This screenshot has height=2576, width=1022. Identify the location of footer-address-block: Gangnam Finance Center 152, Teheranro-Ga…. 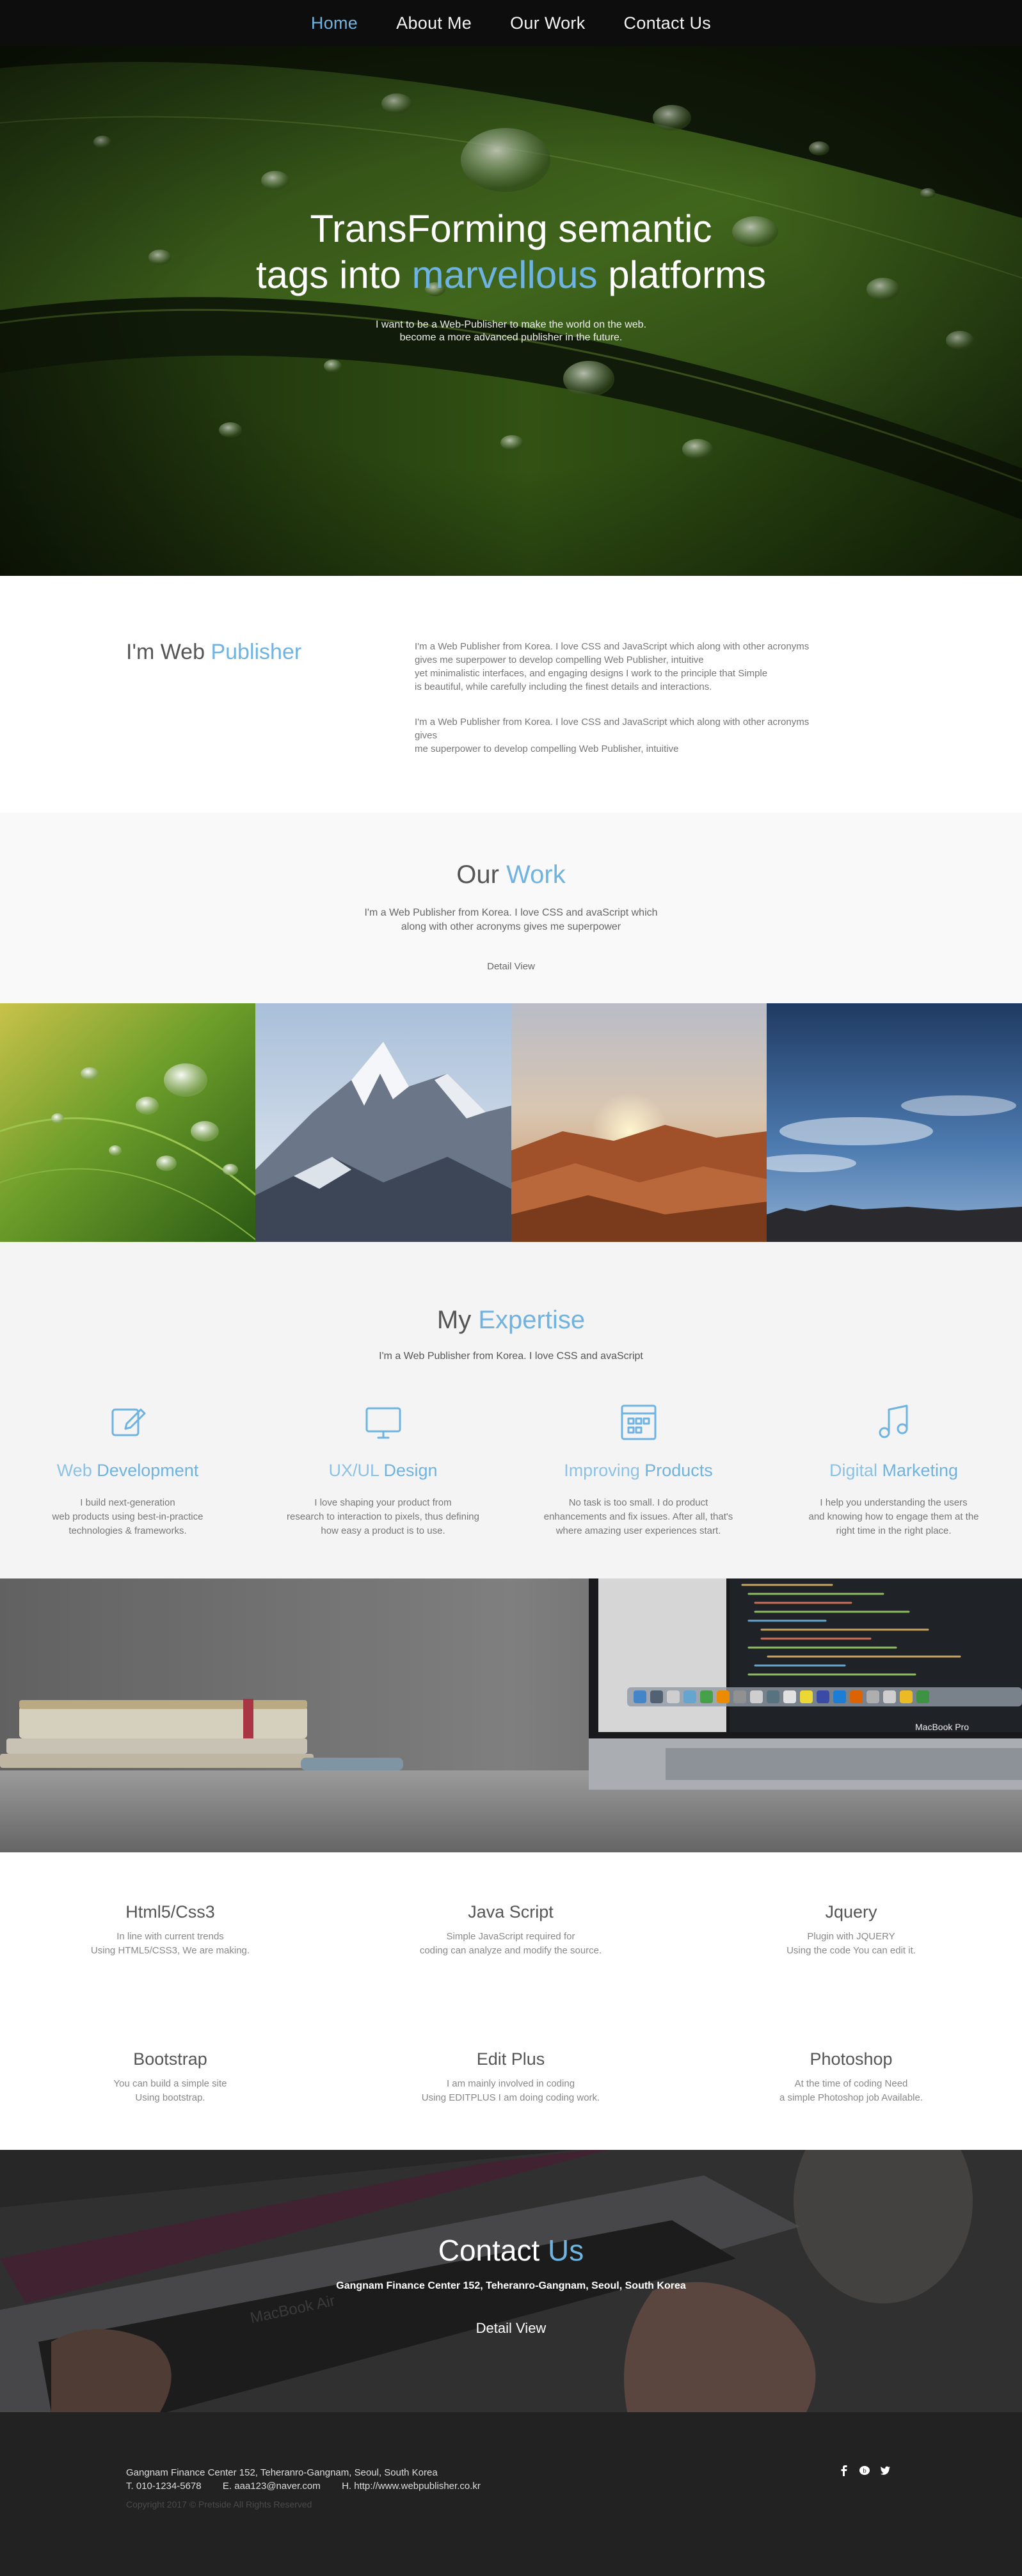
(303, 2480).